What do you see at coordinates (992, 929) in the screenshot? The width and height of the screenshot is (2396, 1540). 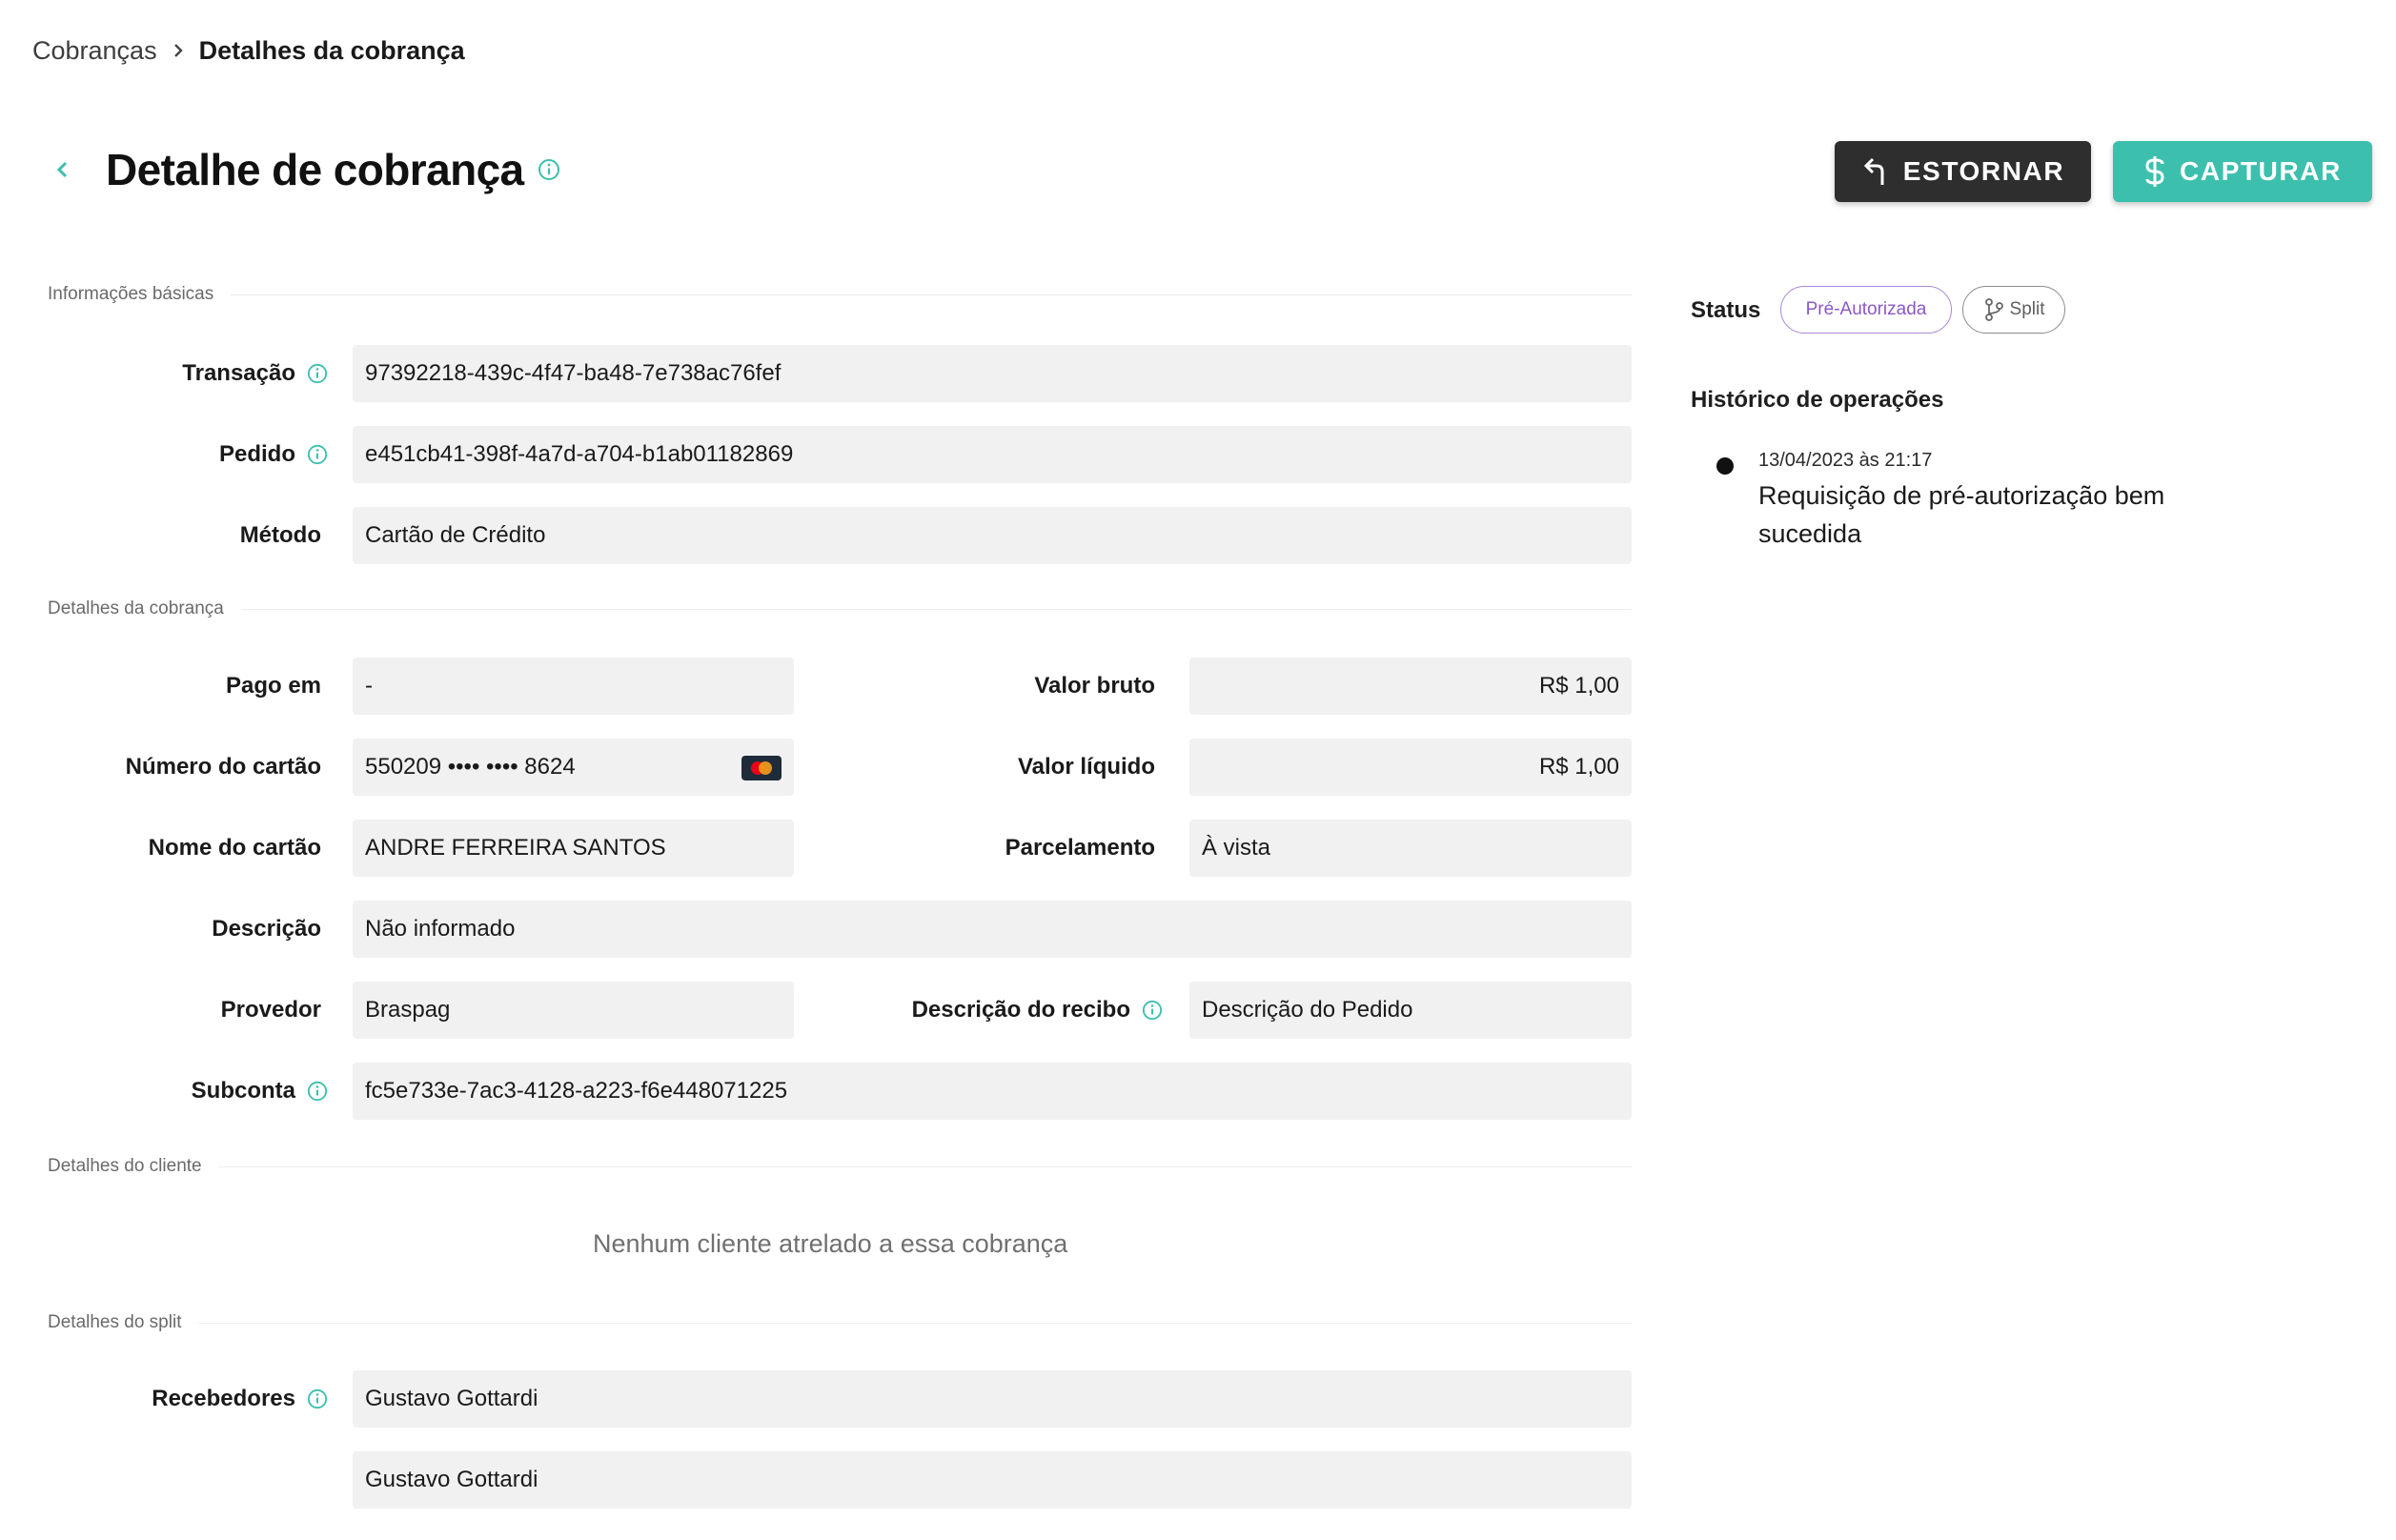 I see `descricao-field: Não informado` at bounding box center [992, 929].